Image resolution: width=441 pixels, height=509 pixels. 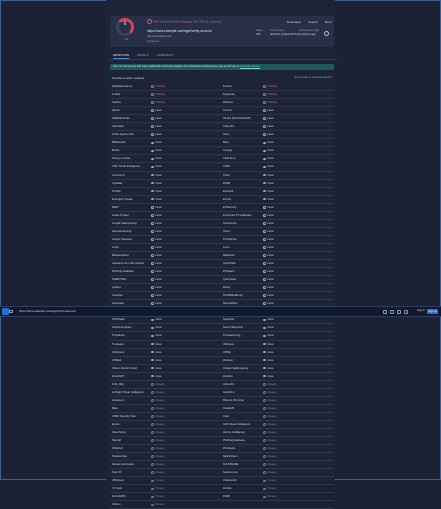 What do you see at coordinates (118, 336) in the screenshot?
I see `vendor-name: ThreatHive` at bounding box center [118, 336].